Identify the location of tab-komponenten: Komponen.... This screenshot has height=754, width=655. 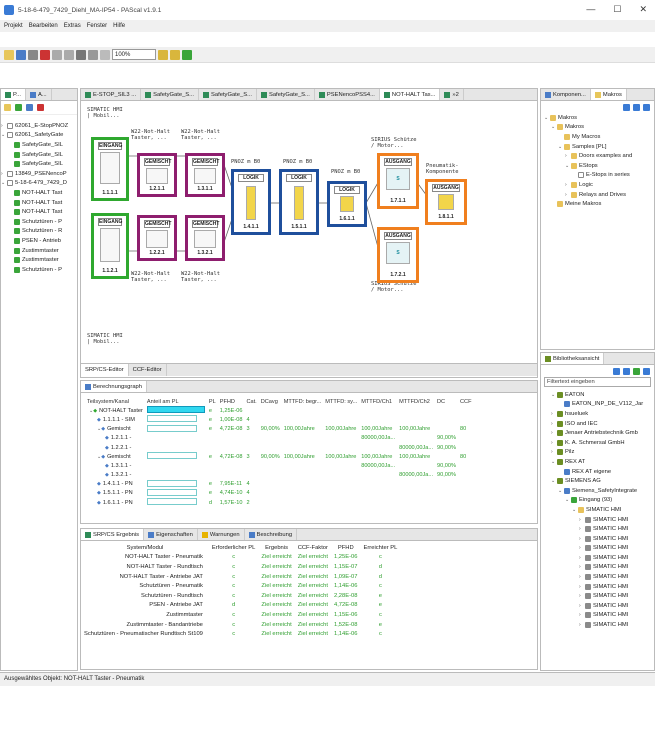
(566, 94).